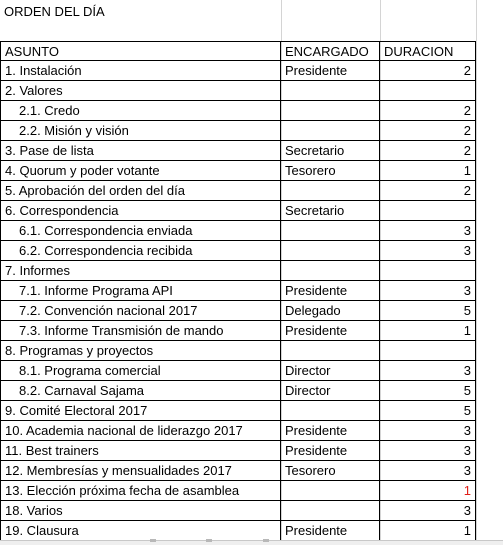 Image resolution: width=503 pixels, height=545 pixels. I want to click on cell-asunto: 8.2. Carnaval Sajama, so click(140, 391).